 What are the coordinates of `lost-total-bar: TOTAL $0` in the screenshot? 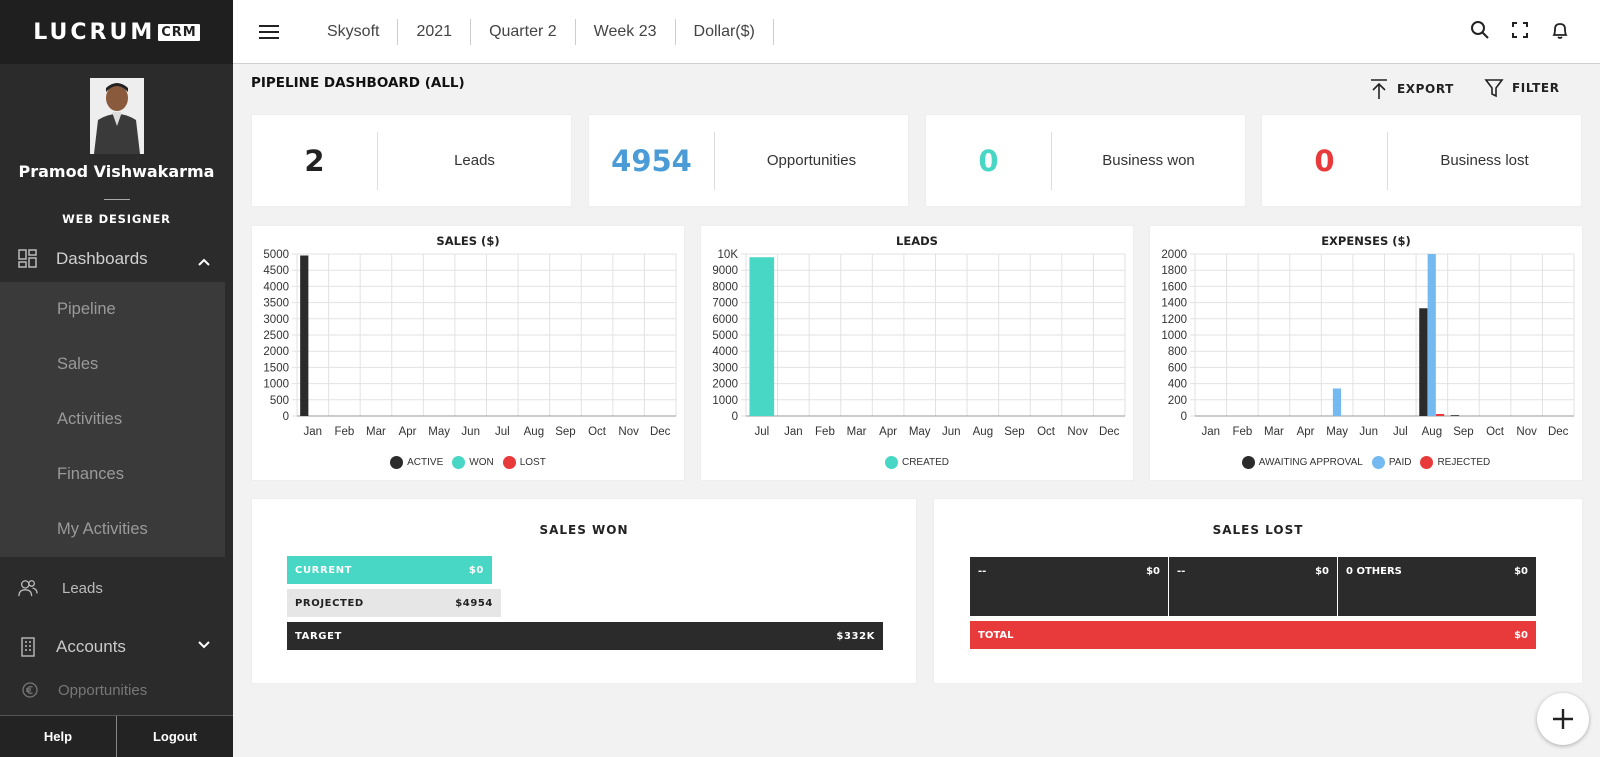 It's located at (1253, 635).